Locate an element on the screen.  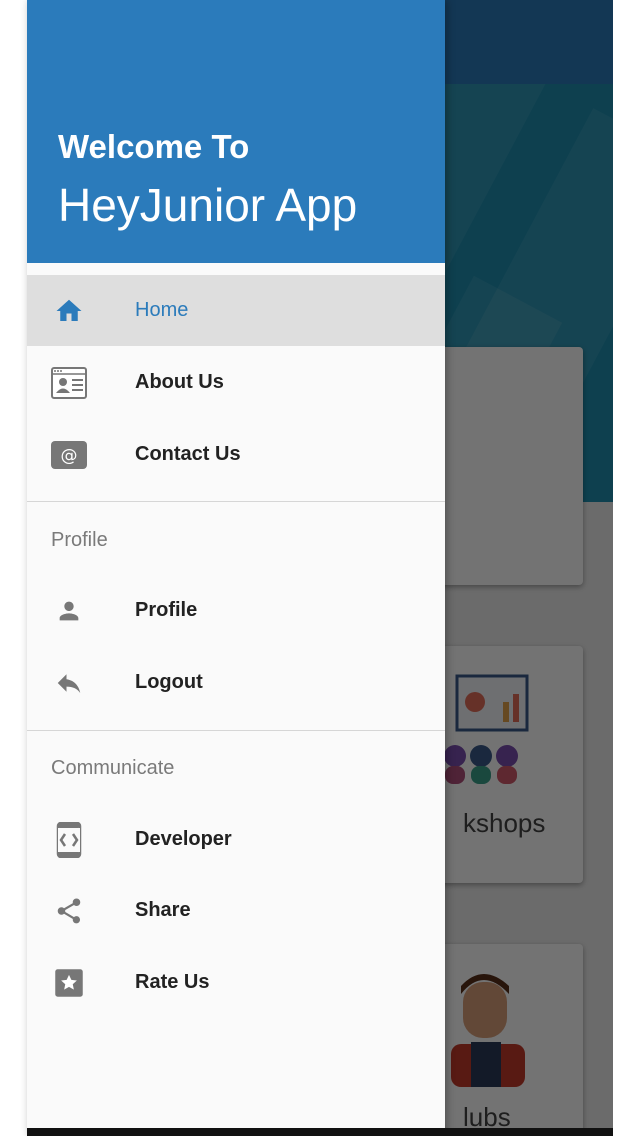
nav-item-label: Profile is located at coordinates (166, 610).